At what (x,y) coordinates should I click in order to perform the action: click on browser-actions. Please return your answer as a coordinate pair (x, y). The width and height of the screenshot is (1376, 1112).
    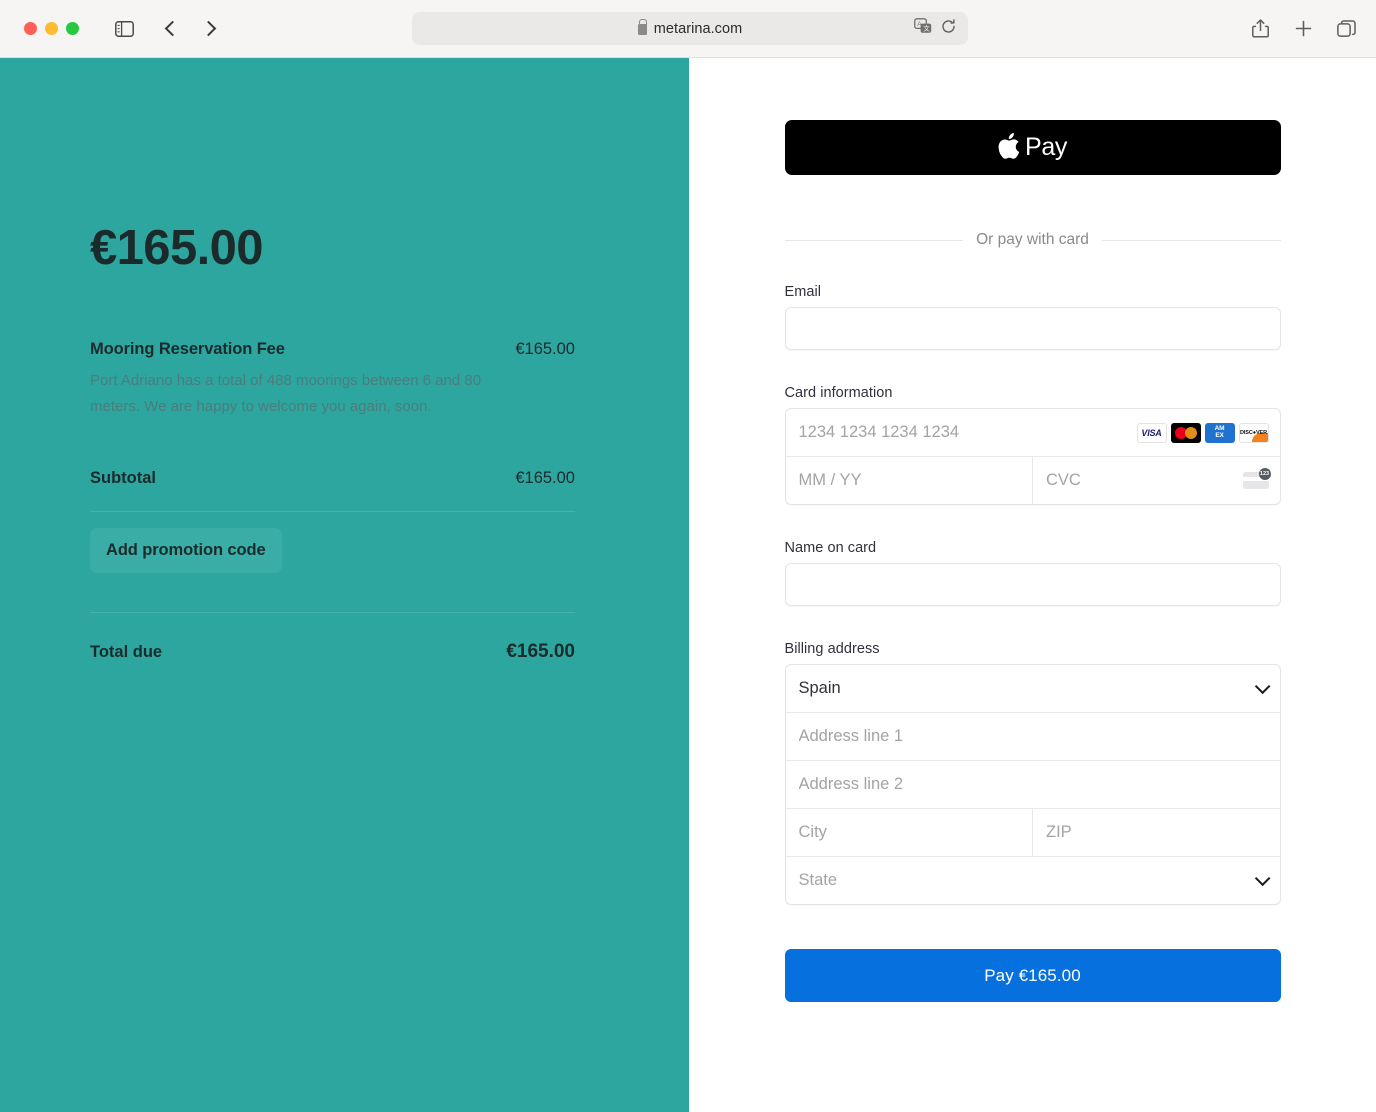
    Looking at the image, I should click on (1303, 29).